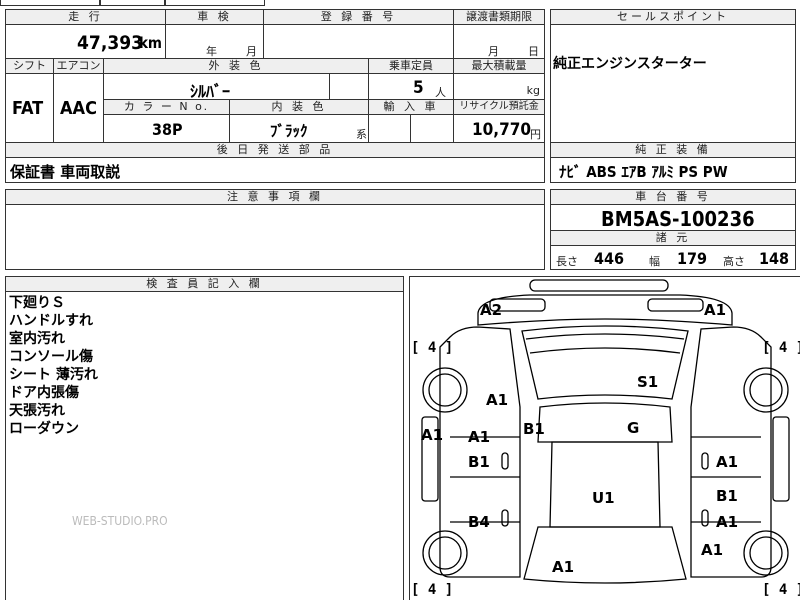  What do you see at coordinates (781, 348) in the screenshot?
I see `tire-fr-rating: [ 4 ]` at bounding box center [781, 348].